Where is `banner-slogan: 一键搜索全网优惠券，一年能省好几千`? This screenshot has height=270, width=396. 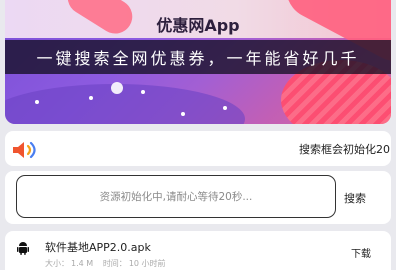
banner-slogan: 一键搜索全网优惠券，一年能省好几千 is located at coordinates (198, 57).